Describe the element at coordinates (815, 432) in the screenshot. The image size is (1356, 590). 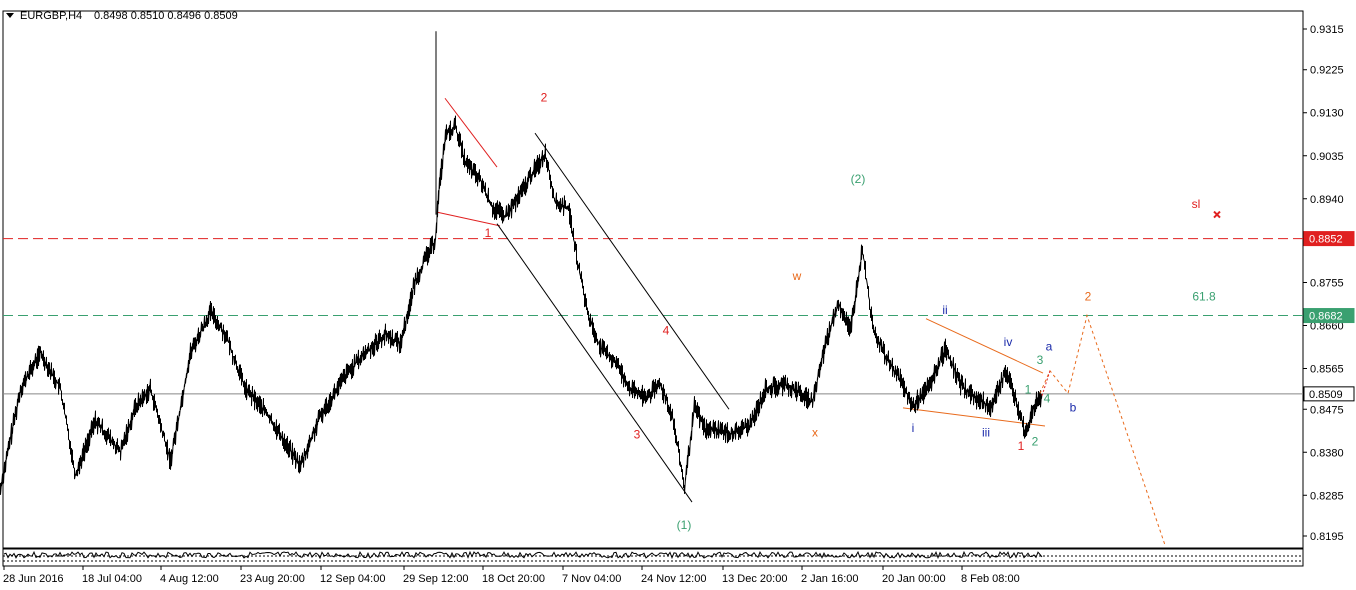
I see `wave-label: x` at that location.